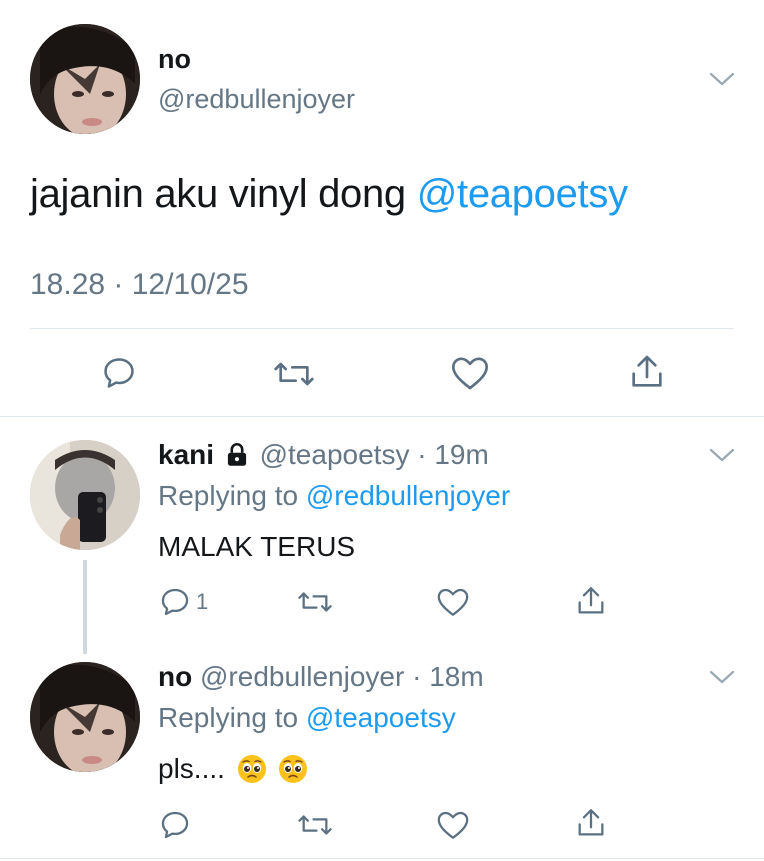  Describe the element at coordinates (408, 495) in the screenshot. I see `mention-link: @redbullenjoyer` at that location.